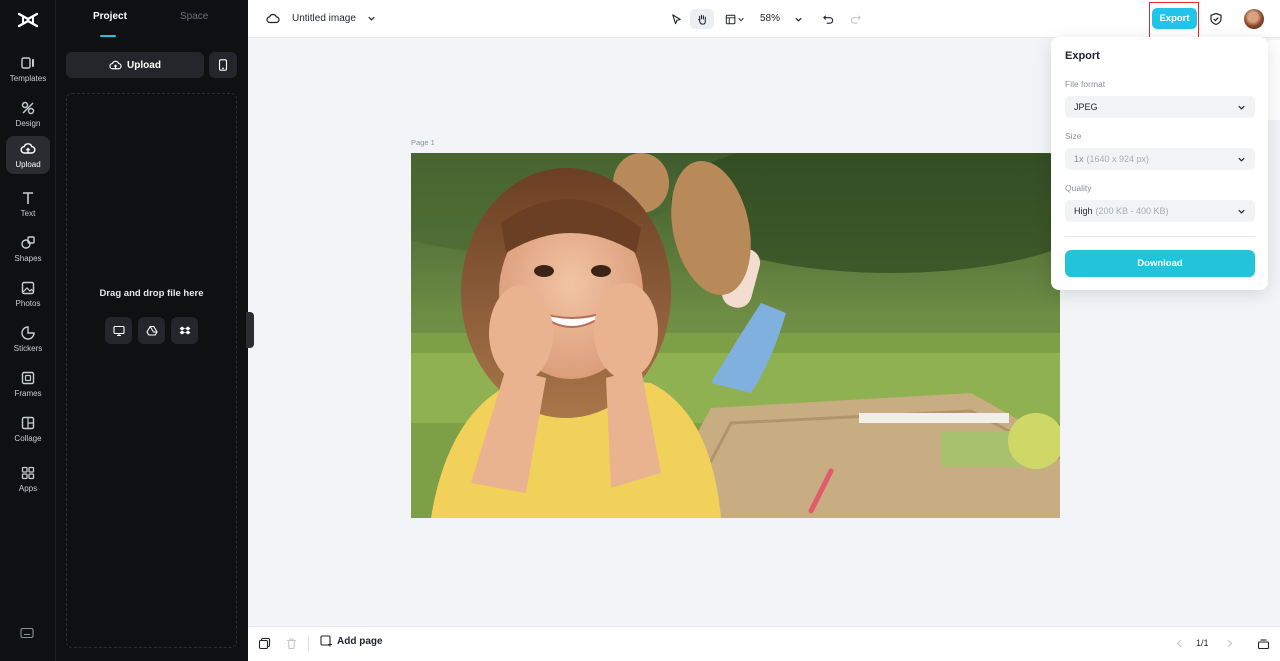 The width and height of the screenshot is (1280, 661). I want to click on dropbox-icon, so click(184, 330).